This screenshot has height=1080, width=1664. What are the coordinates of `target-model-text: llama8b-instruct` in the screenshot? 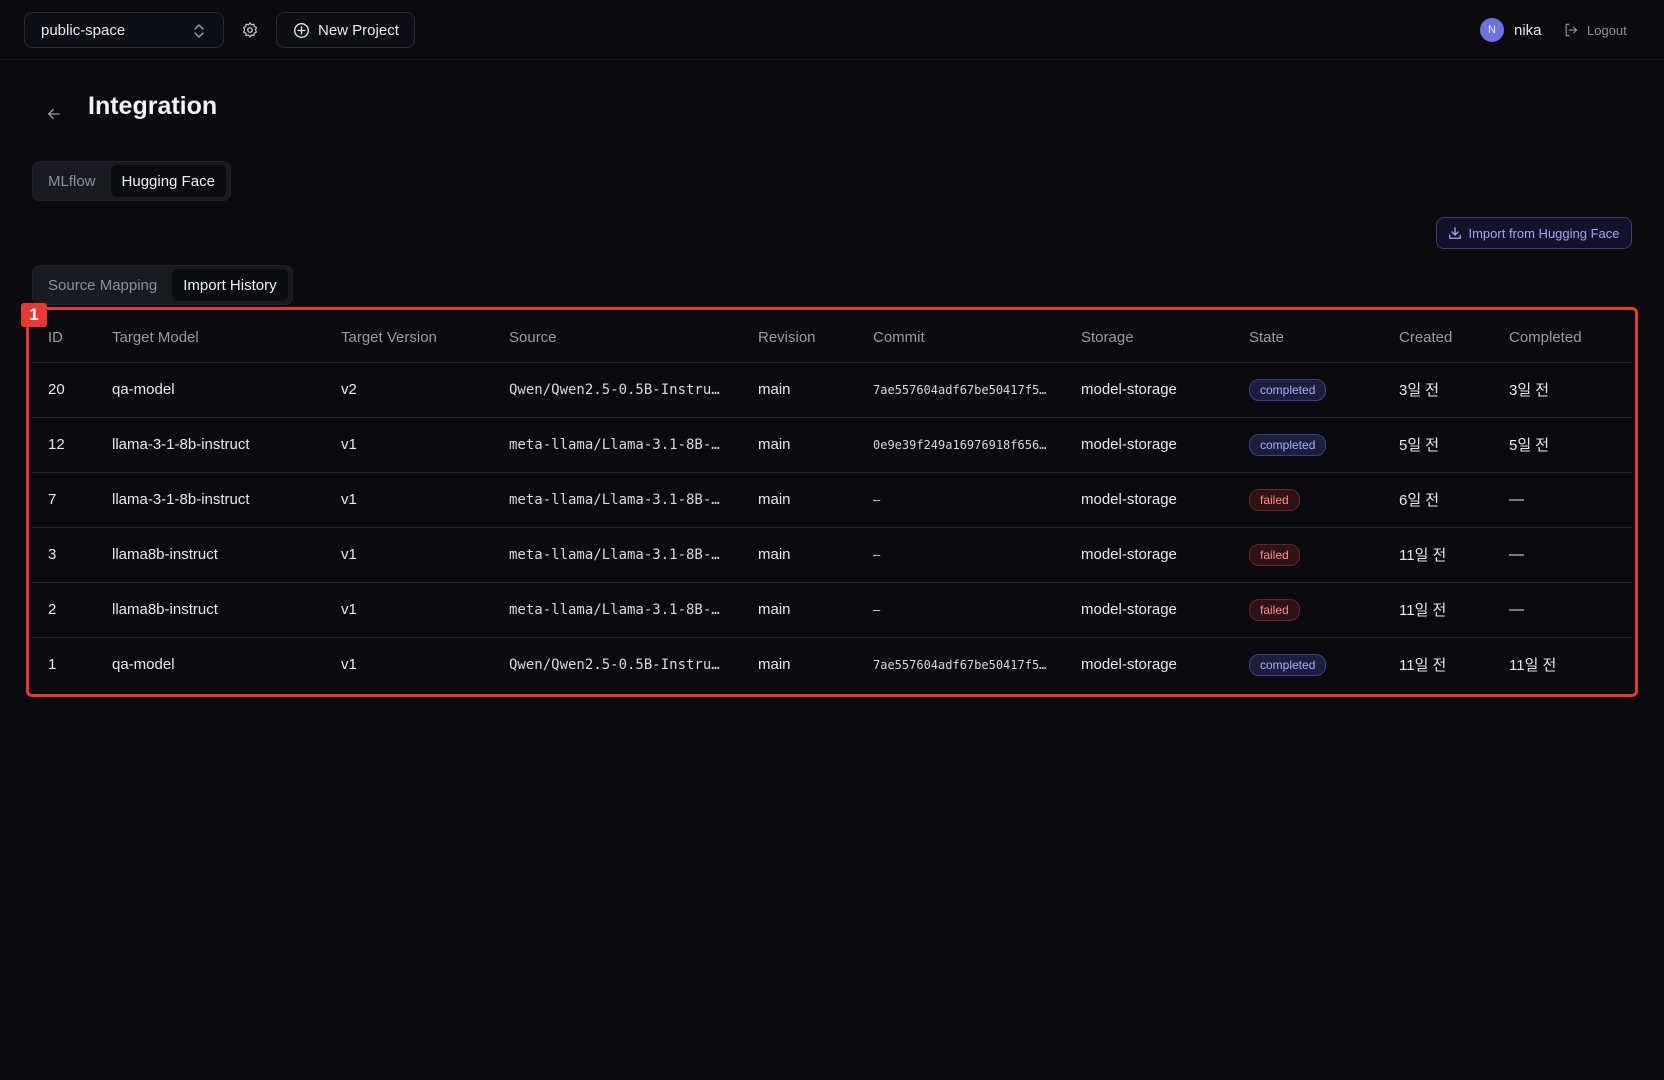 It's located at (165, 609).